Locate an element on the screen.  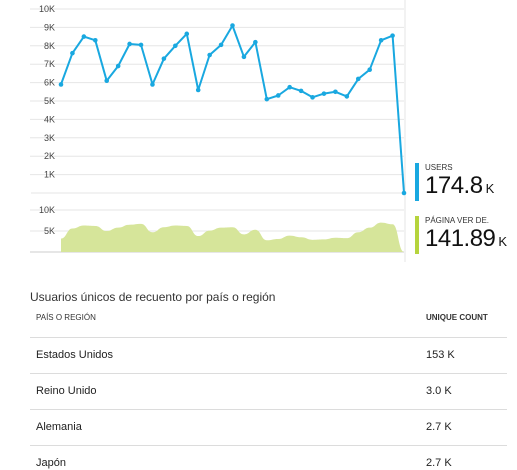
country-cell: Reino Unido is located at coordinates (66, 391).